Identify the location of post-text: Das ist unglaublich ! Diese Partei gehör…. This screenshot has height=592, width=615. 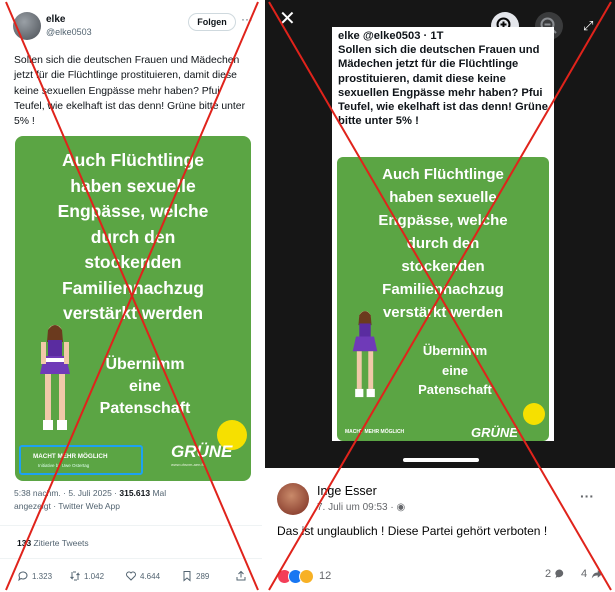
(412, 531).